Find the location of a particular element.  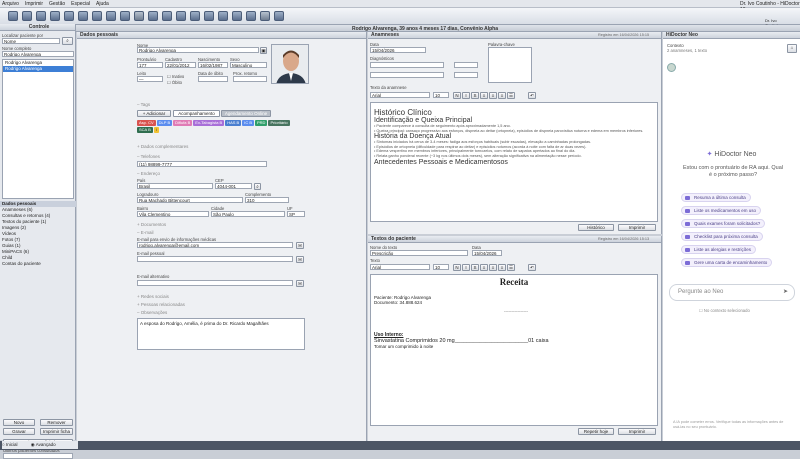

list-item-selected: Rodrigo Alvarenga is located at coordinates (38, 69).